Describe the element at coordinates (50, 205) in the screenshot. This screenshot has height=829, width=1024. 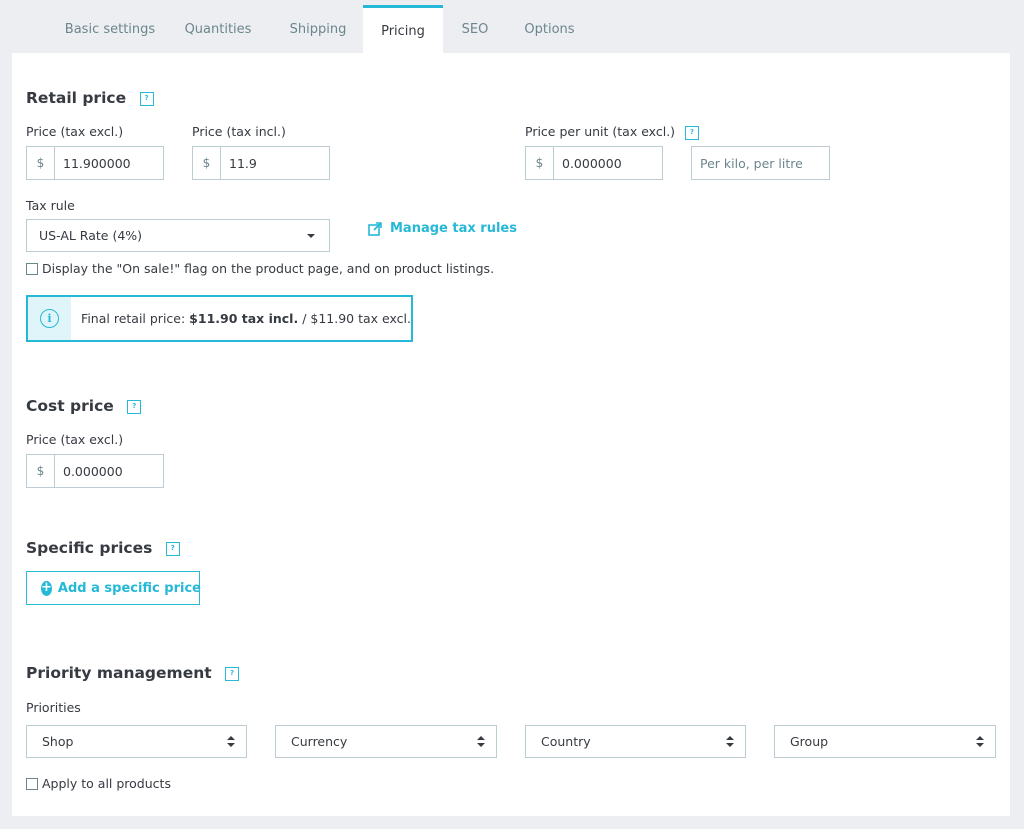
I see `tax-rule-label: Tax rule` at that location.